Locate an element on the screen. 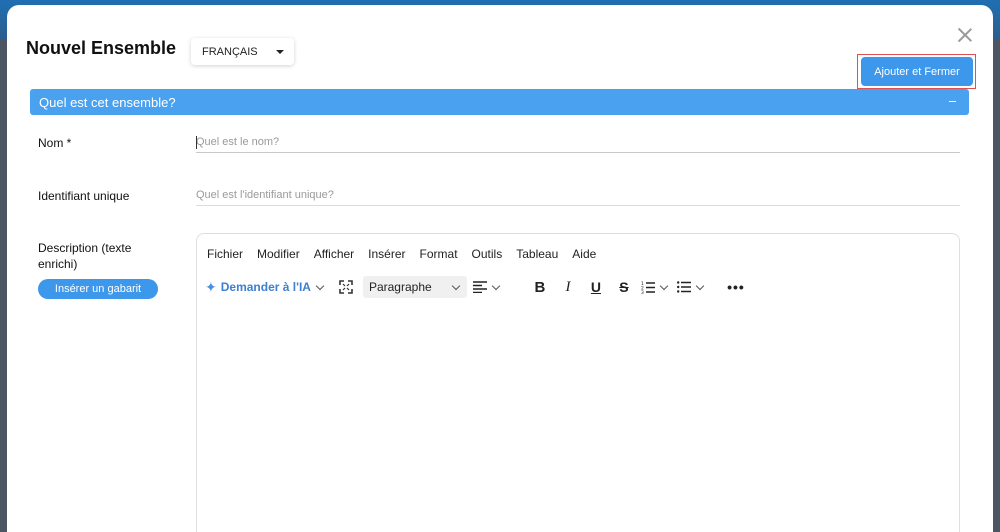 The height and width of the screenshot is (532, 1000). more-options-button: ••• is located at coordinates (736, 287).